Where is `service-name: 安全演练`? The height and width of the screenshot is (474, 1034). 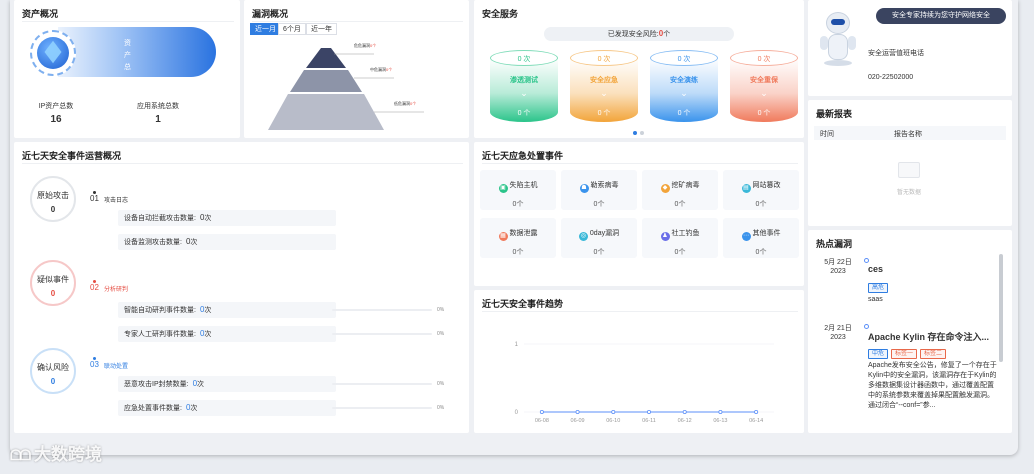
service-name: 安全演练 is located at coordinates (684, 80).